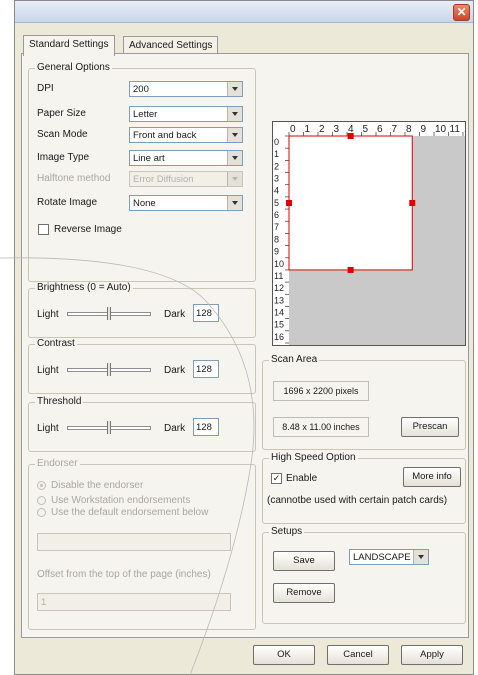  I want to click on ruler-left-tick-label: 13, so click(279, 300).